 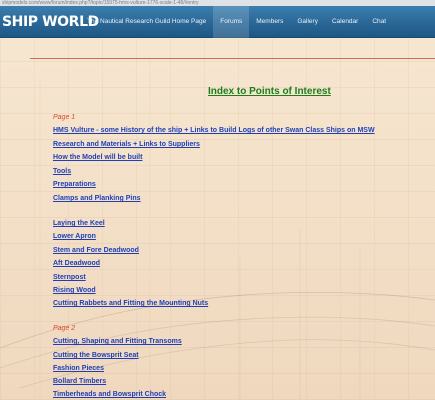 I want to click on page-title: Index to Points of Interest, so click(x=269, y=91).